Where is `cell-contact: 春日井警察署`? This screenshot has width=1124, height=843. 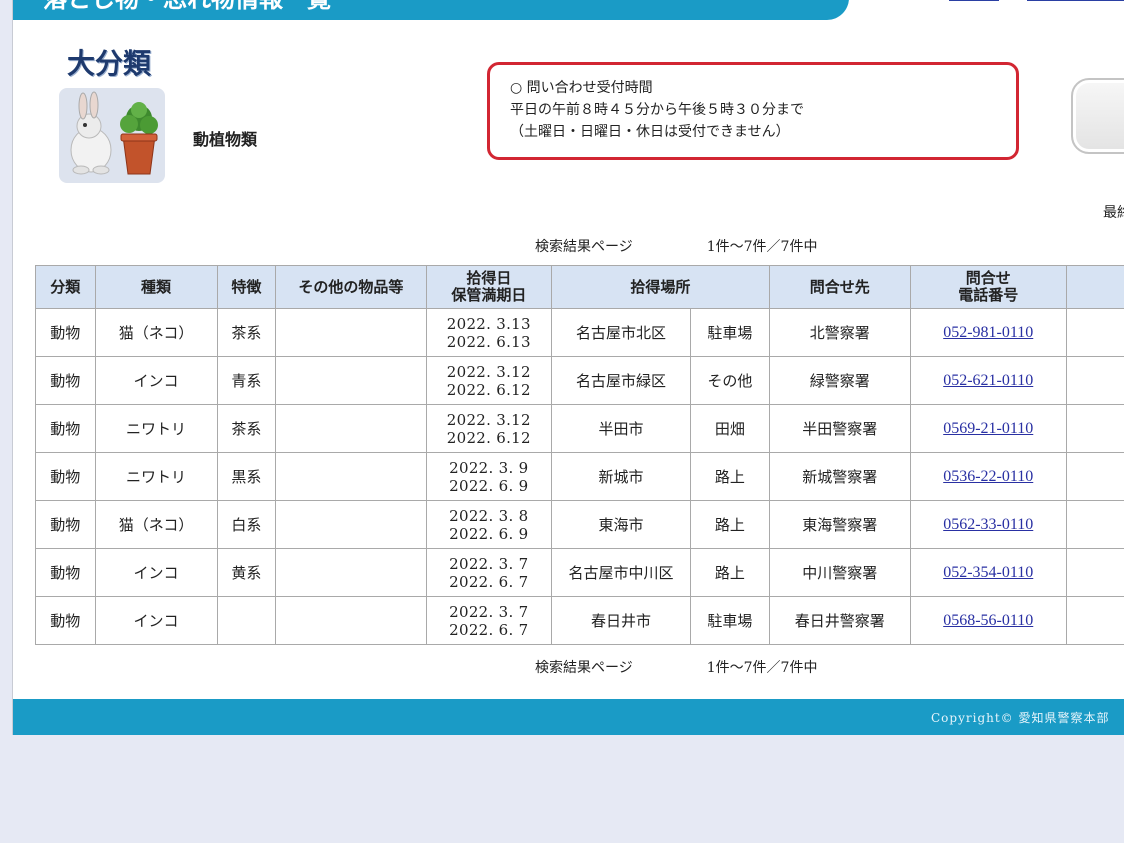
cell-contact: 春日井警察署 is located at coordinates (839, 620).